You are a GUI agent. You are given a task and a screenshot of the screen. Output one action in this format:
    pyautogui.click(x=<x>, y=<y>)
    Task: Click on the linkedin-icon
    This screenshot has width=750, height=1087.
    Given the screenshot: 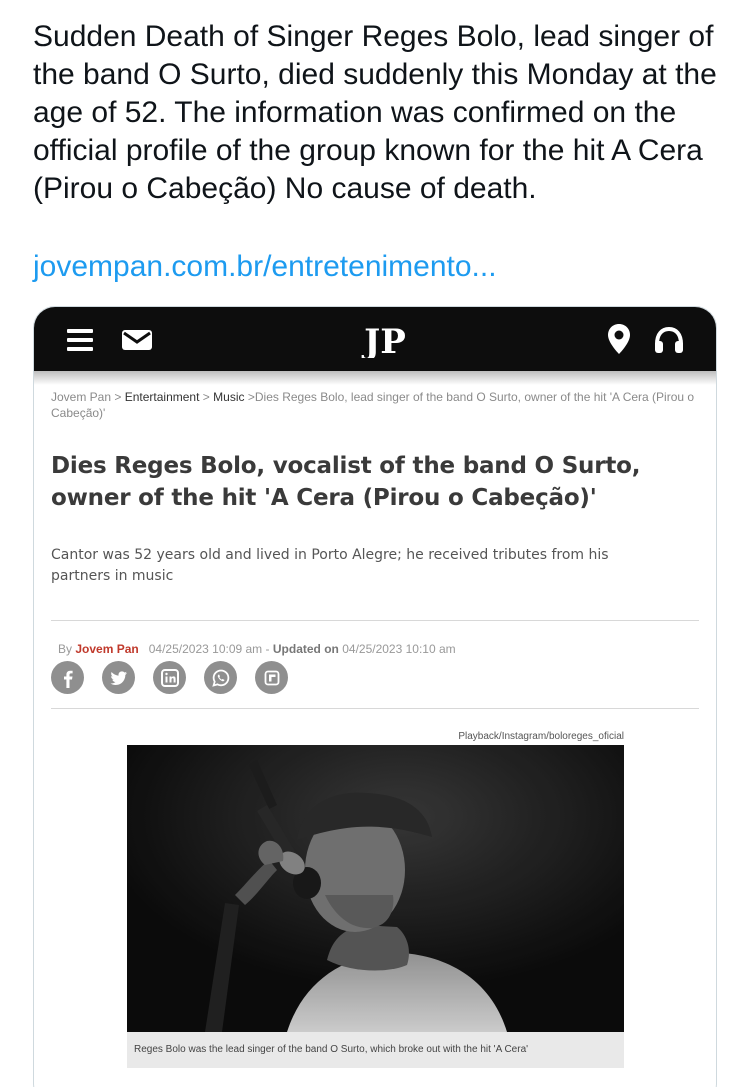 What is the action you would take?
    pyautogui.click(x=169, y=677)
    